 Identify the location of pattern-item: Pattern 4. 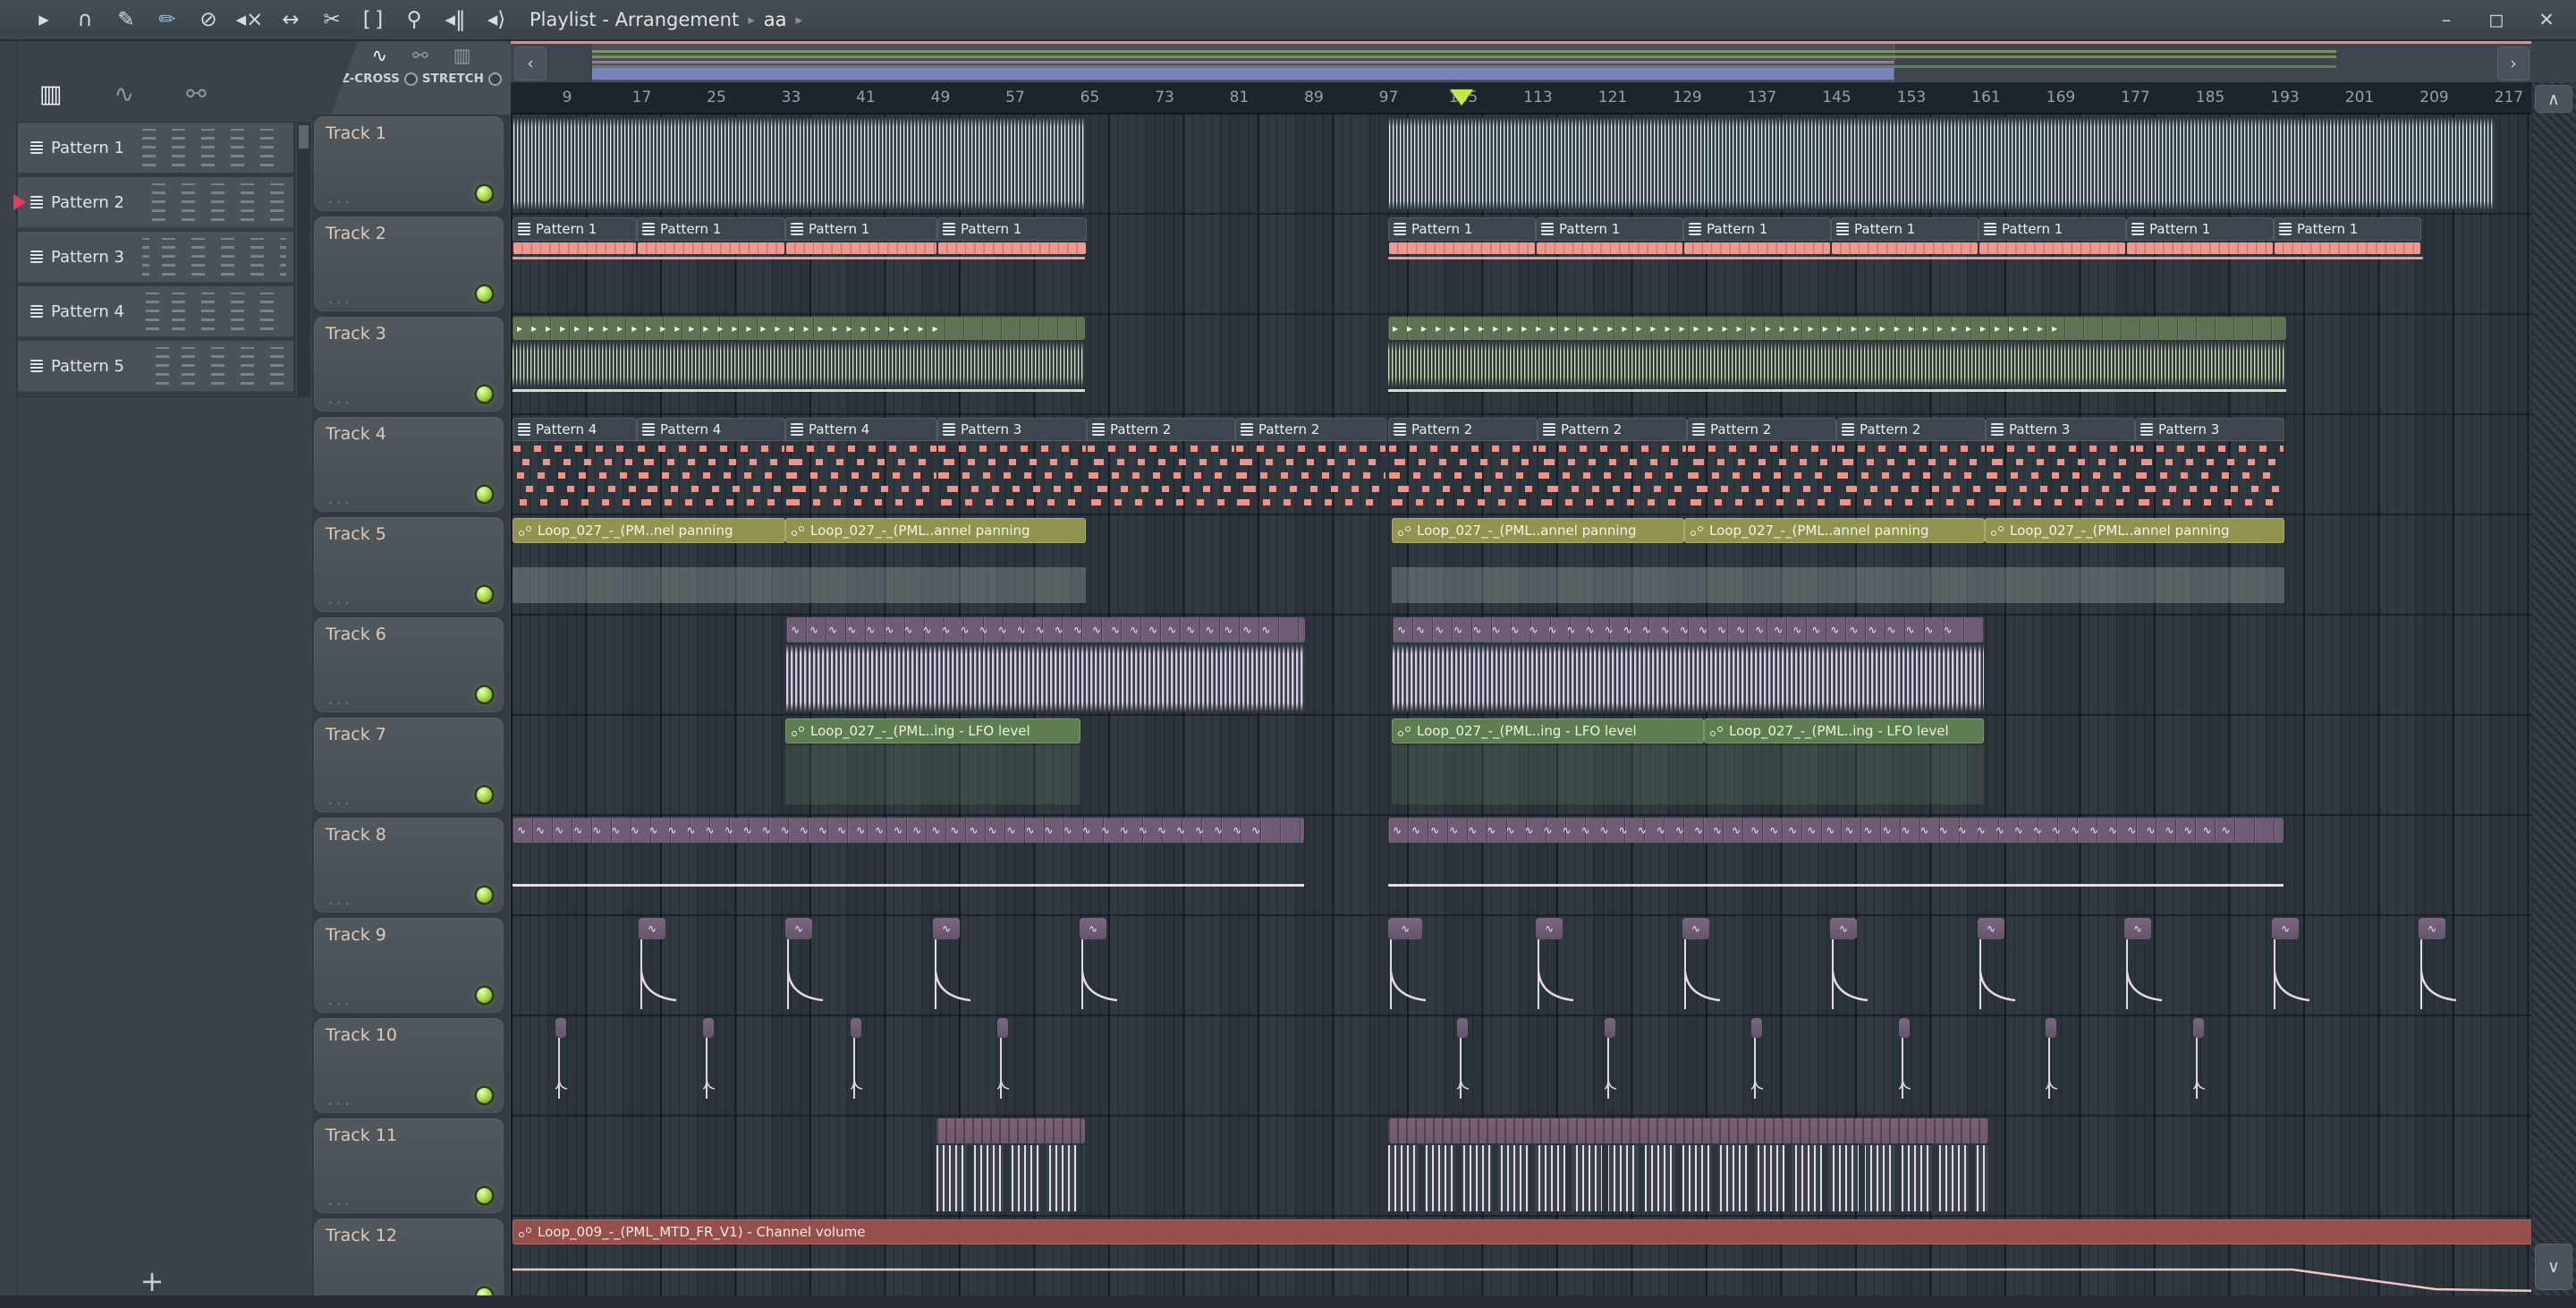
(155, 312).